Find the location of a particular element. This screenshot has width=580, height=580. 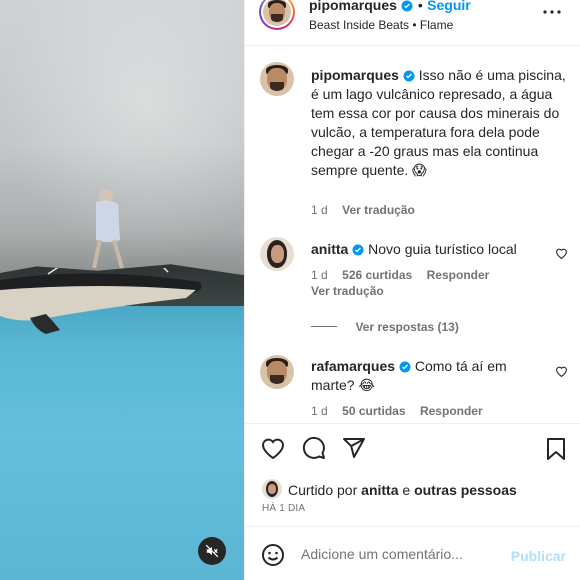

avatar is located at coordinates (277, 13).